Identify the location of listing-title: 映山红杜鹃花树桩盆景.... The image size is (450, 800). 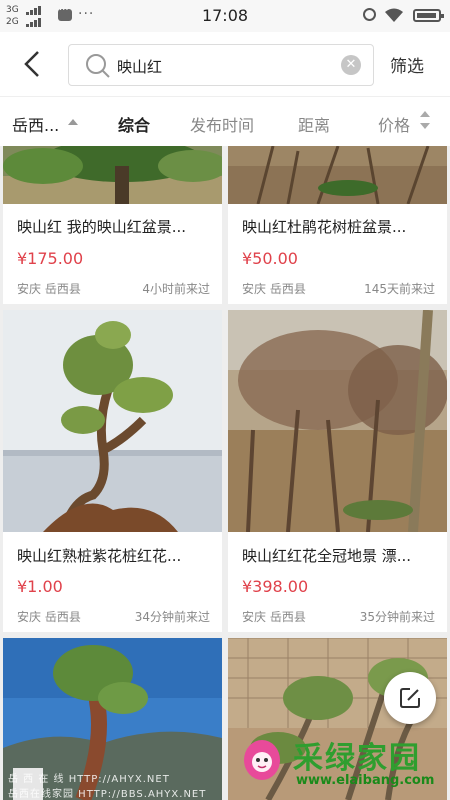
(324, 227).